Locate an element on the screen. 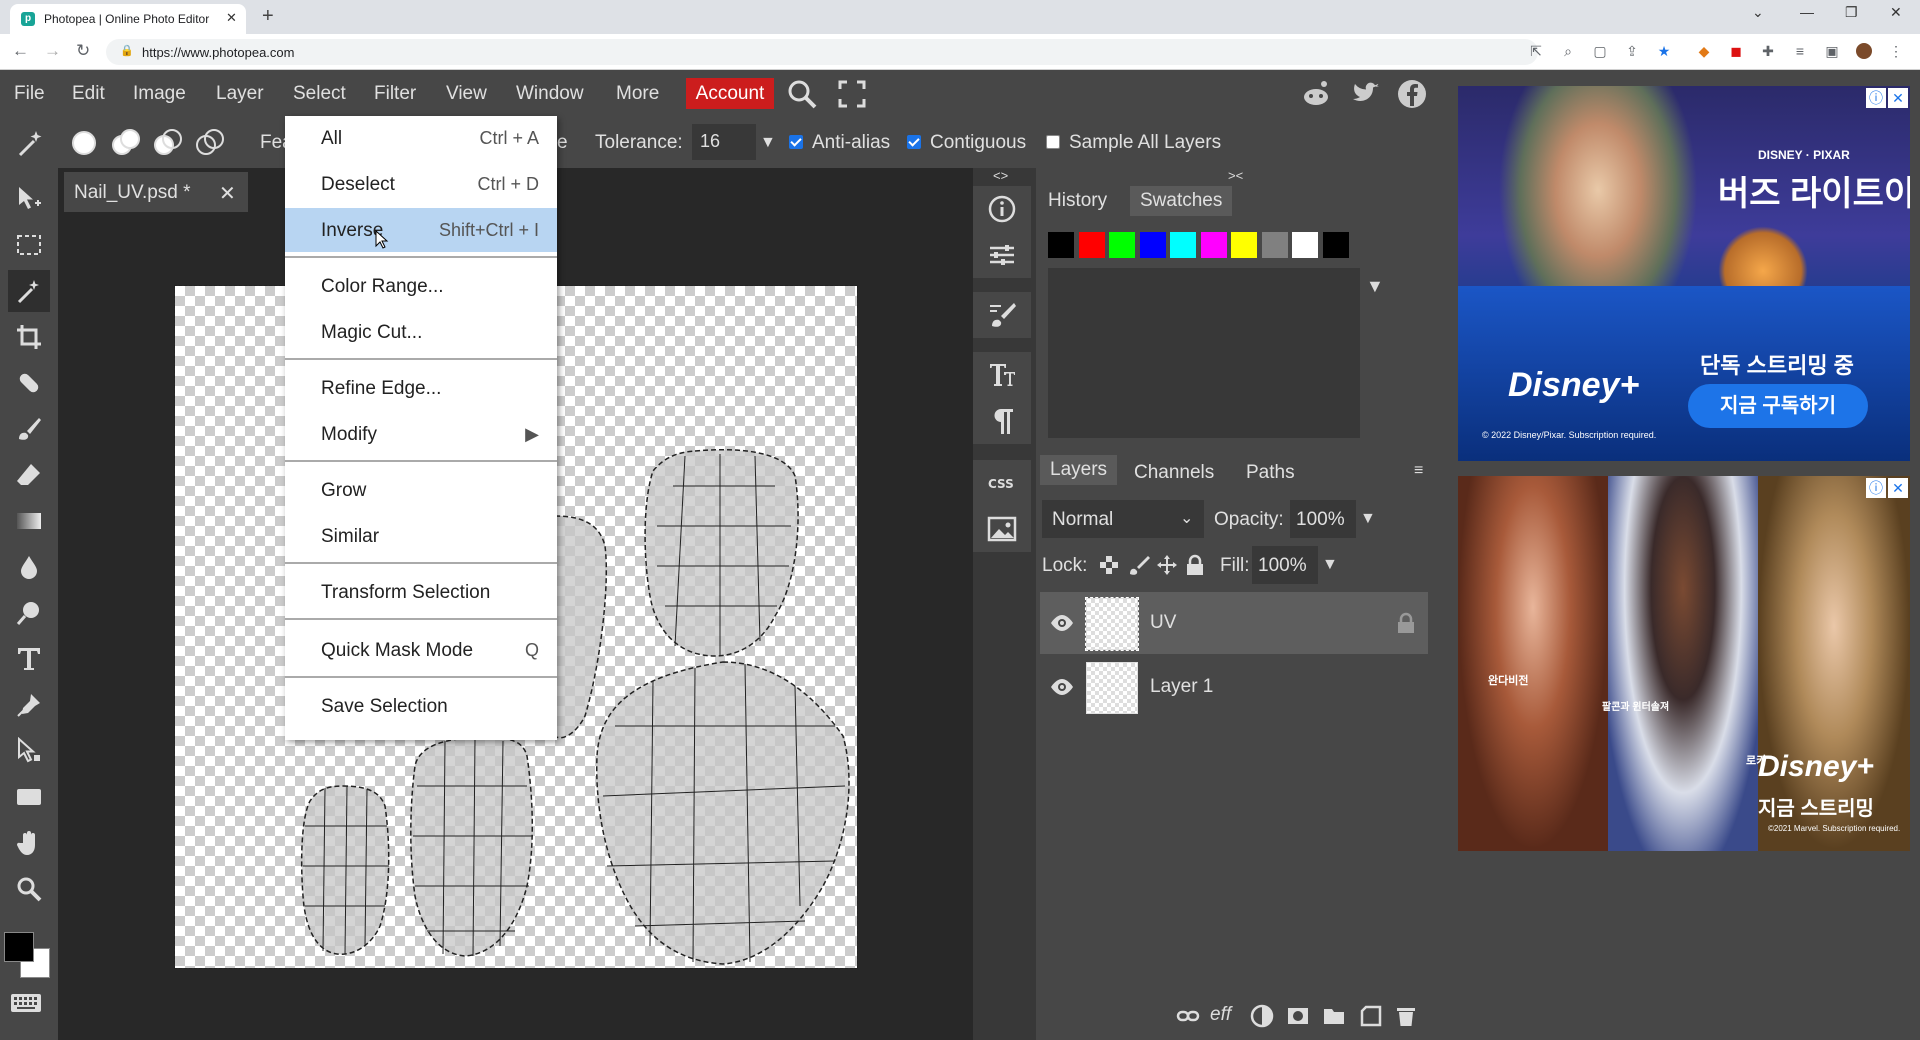  move-tool is located at coordinates (29, 199).